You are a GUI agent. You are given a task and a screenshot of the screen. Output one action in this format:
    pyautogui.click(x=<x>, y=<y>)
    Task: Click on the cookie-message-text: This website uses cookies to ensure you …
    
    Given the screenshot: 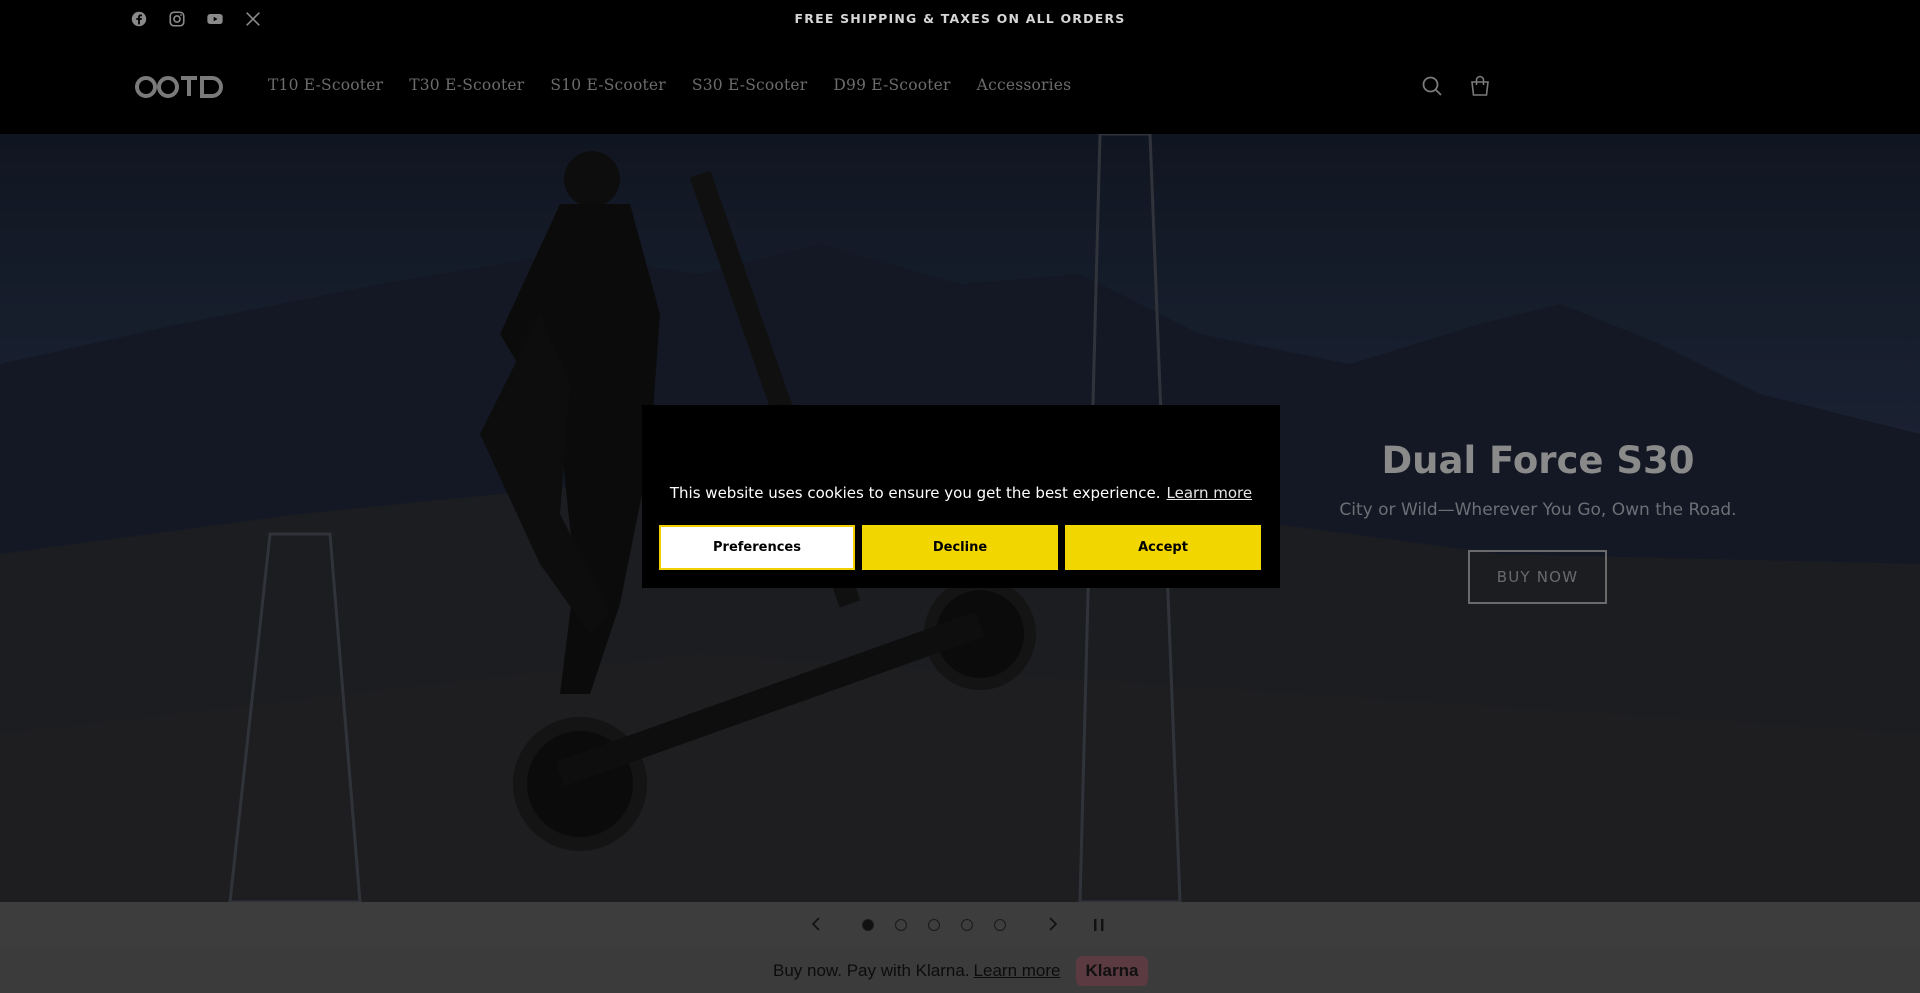 What is the action you would take?
    pyautogui.click(x=915, y=493)
    